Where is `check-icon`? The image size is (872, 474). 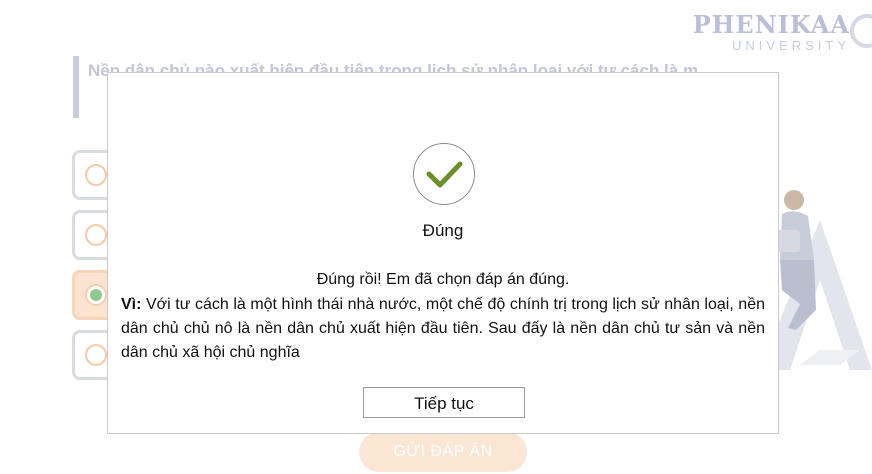
check-icon is located at coordinates (444, 174).